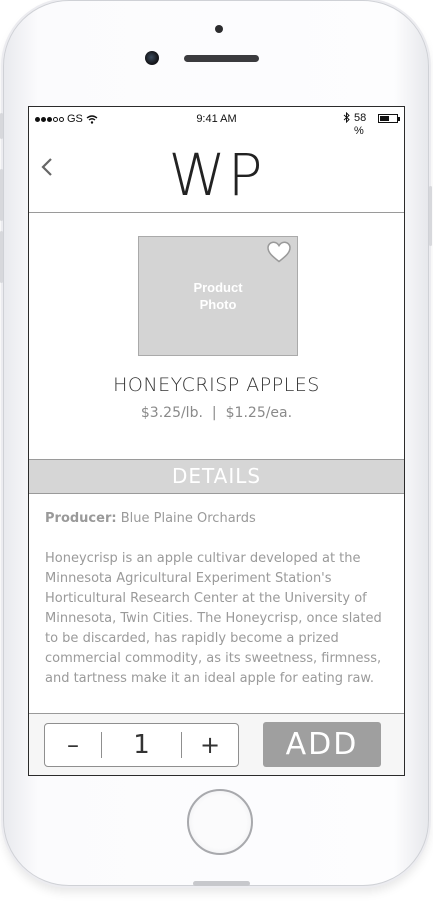 The width and height of the screenshot is (433, 921). I want to click on producer-value: Blue Plaine Orchards, so click(188, 518).